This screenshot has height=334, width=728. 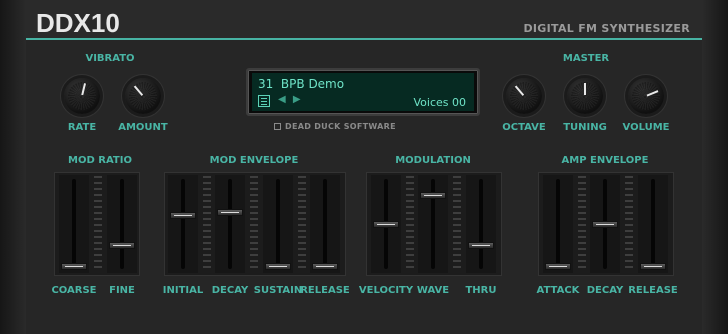 I want to click on preset-number: 31, so click(x=266, y=84).